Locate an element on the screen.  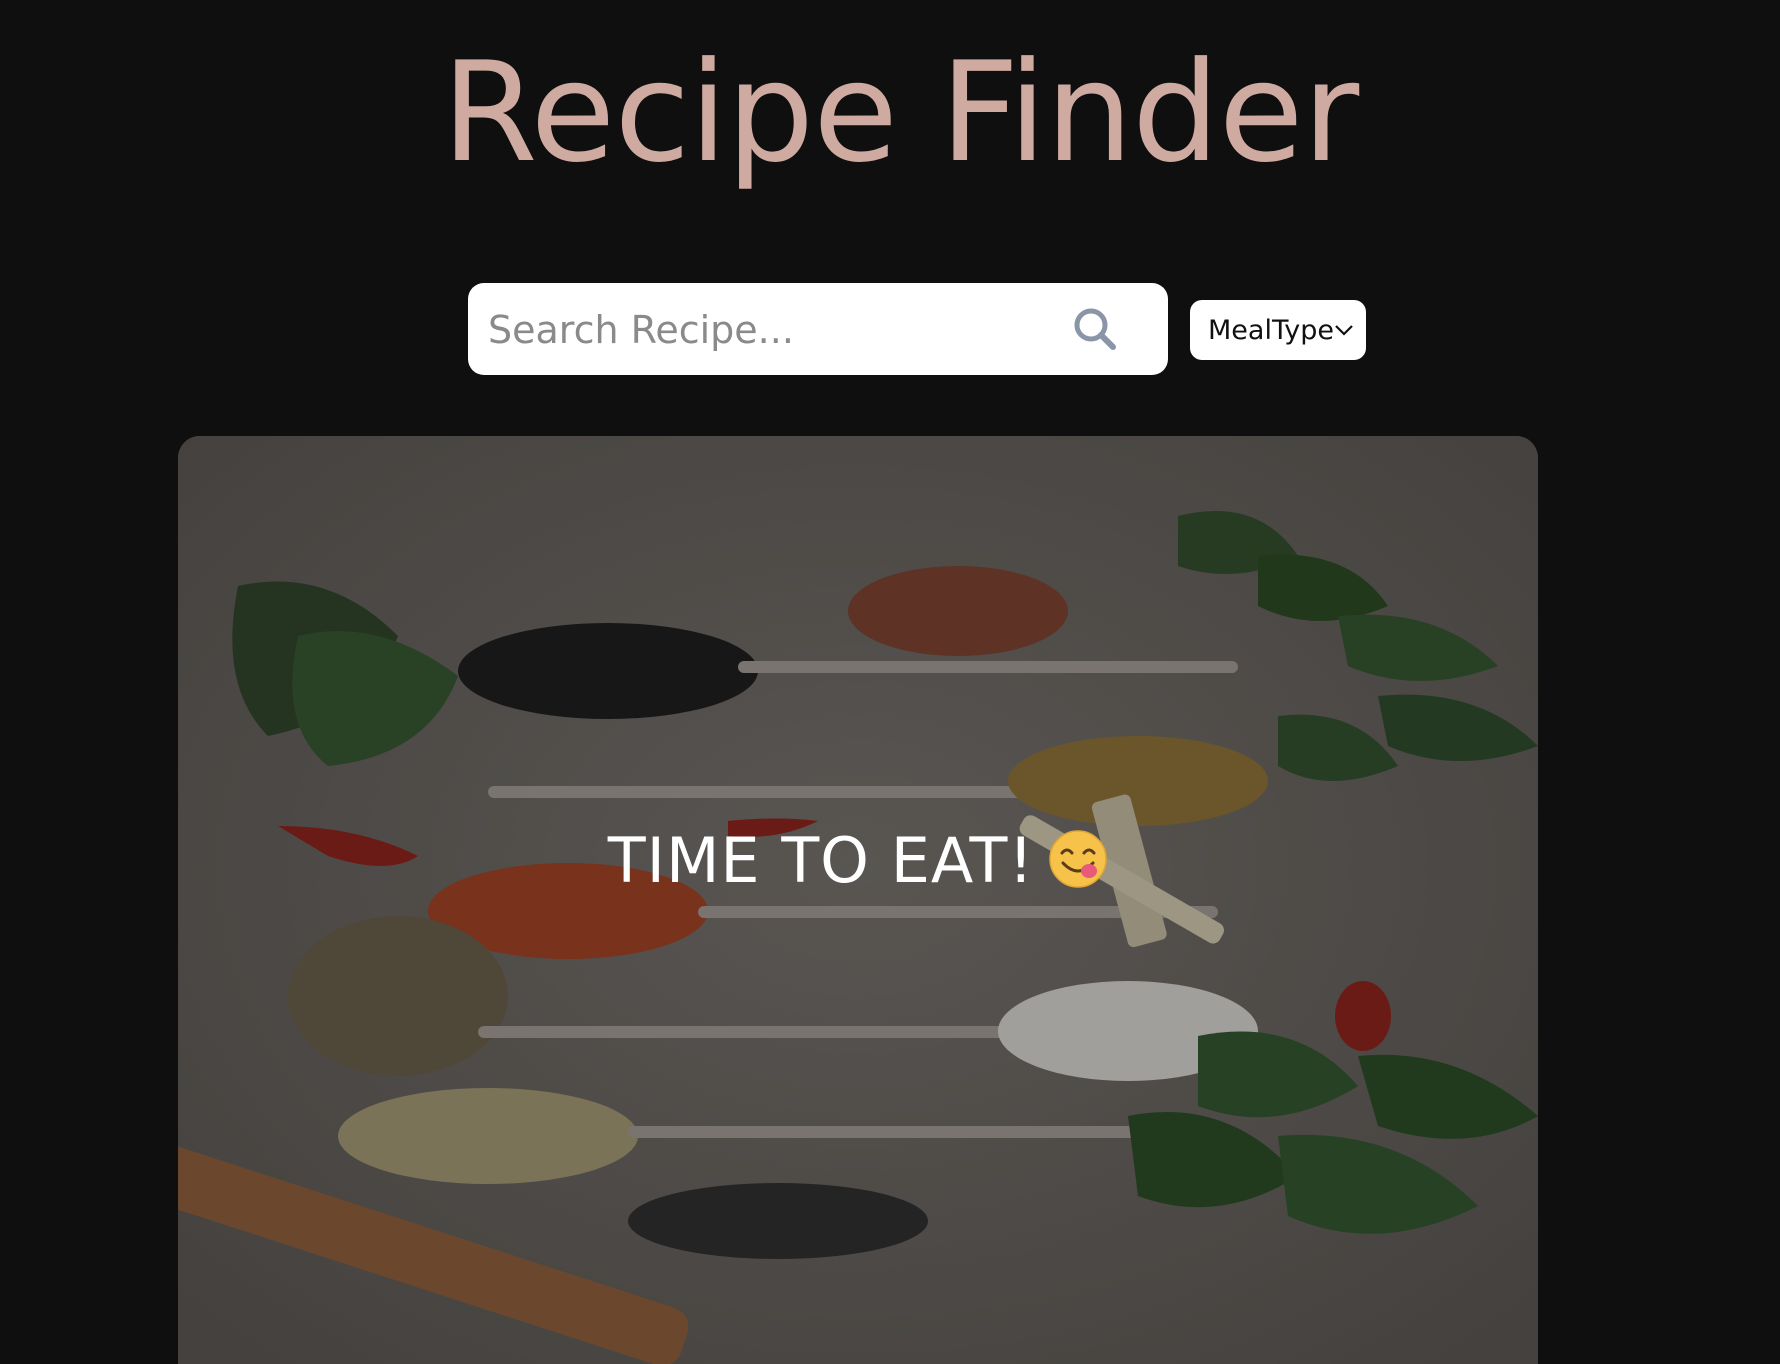
meal-type-select: MealType is located at coordinates (1278, 330).